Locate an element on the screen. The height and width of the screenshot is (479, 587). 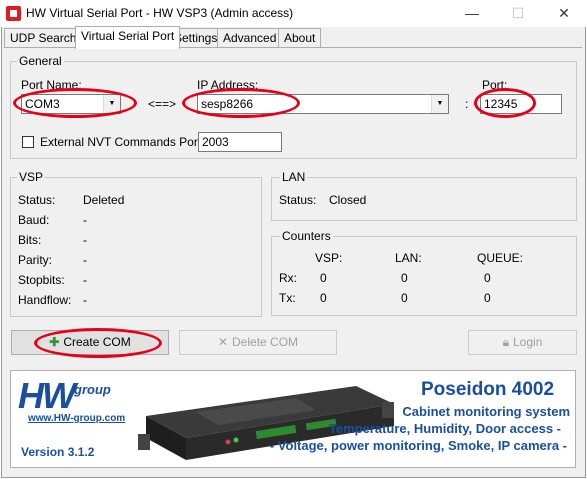
product-title: Poseidon 4002 is located at coordinates (488, 389).